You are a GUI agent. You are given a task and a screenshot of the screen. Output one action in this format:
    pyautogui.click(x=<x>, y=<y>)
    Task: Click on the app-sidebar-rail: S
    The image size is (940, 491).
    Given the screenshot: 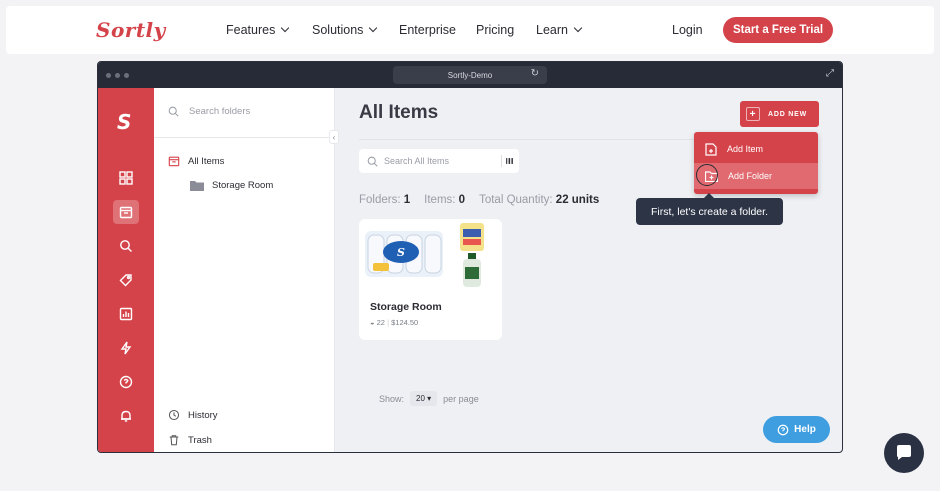 What is the action you would take?
    pyautogui.click(x=126, y=270)
    